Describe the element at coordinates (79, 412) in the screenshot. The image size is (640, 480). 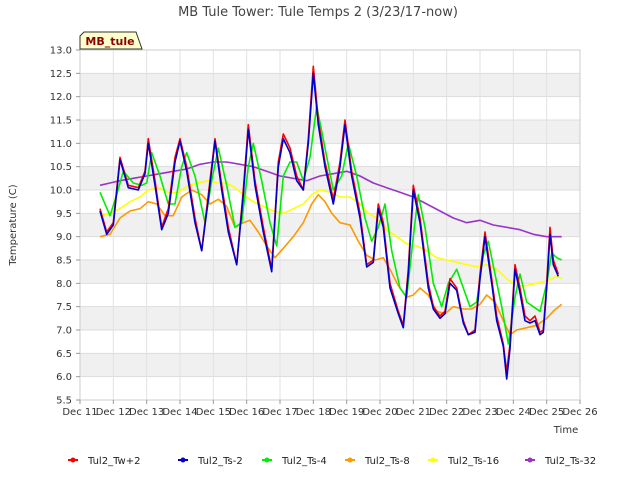
I see `x-tick-label: Dec 11` at that location.